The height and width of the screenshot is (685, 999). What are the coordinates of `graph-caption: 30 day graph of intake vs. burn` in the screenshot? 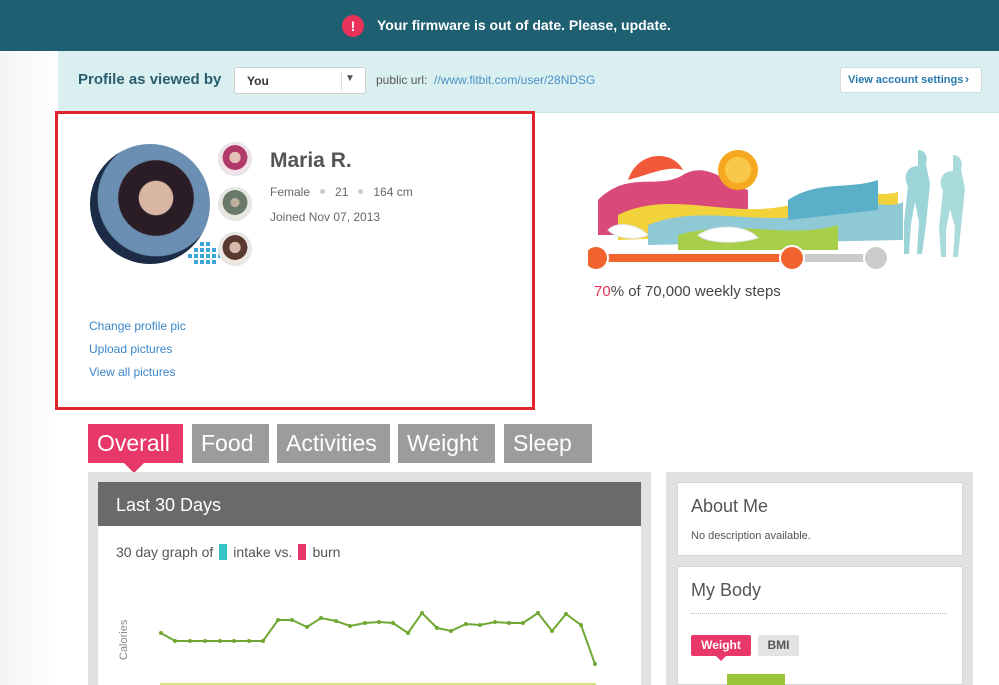 It's located at (228, 552).